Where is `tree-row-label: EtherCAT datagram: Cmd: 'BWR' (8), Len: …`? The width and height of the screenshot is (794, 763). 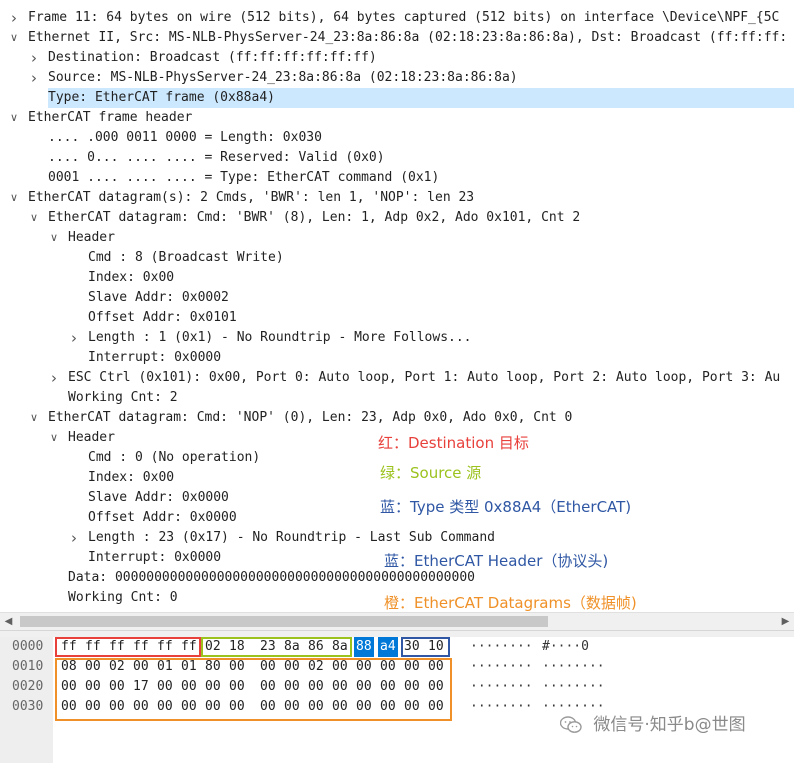
tree-row-label: EtherCAT datagram: Cmd: 'BWR' (8), Len: … is located at coordinates (314, 217).